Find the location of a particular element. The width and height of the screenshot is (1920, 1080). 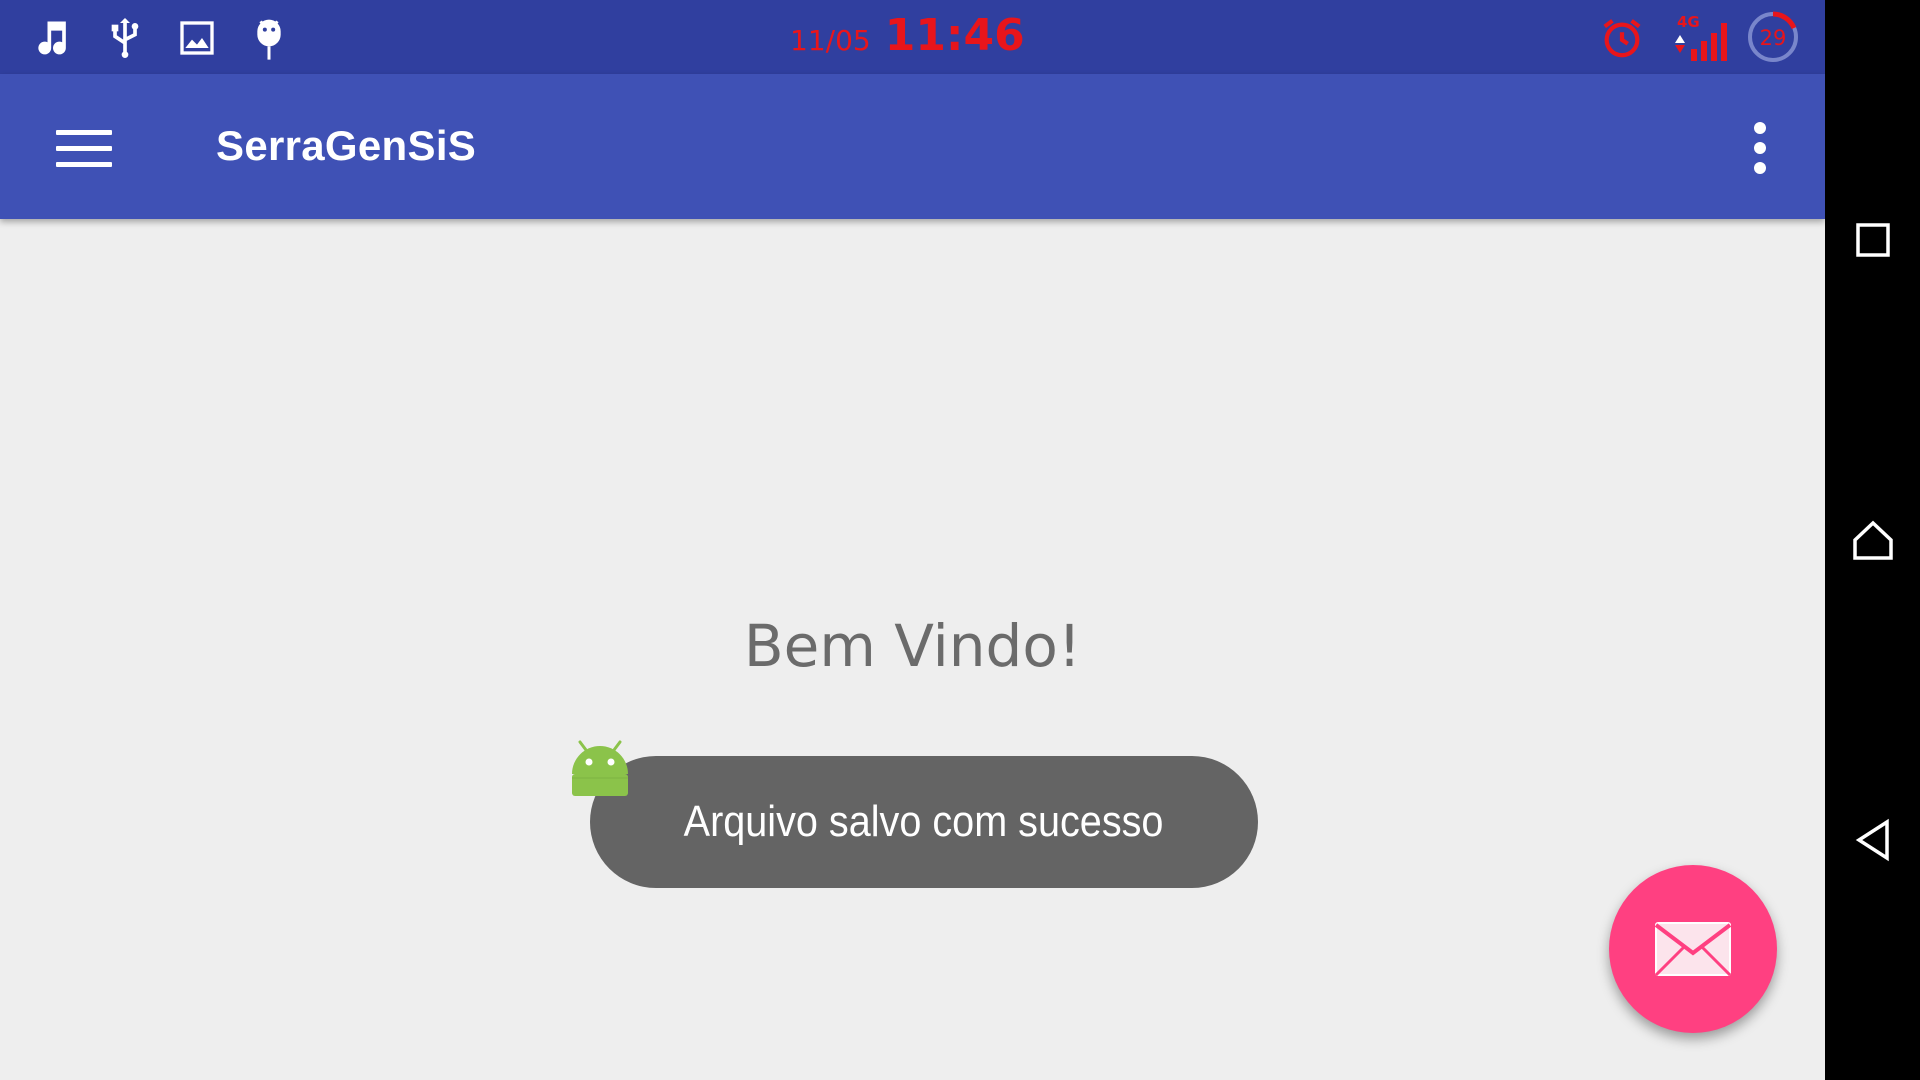

mail-icon is located at coordinates (1693, 949).